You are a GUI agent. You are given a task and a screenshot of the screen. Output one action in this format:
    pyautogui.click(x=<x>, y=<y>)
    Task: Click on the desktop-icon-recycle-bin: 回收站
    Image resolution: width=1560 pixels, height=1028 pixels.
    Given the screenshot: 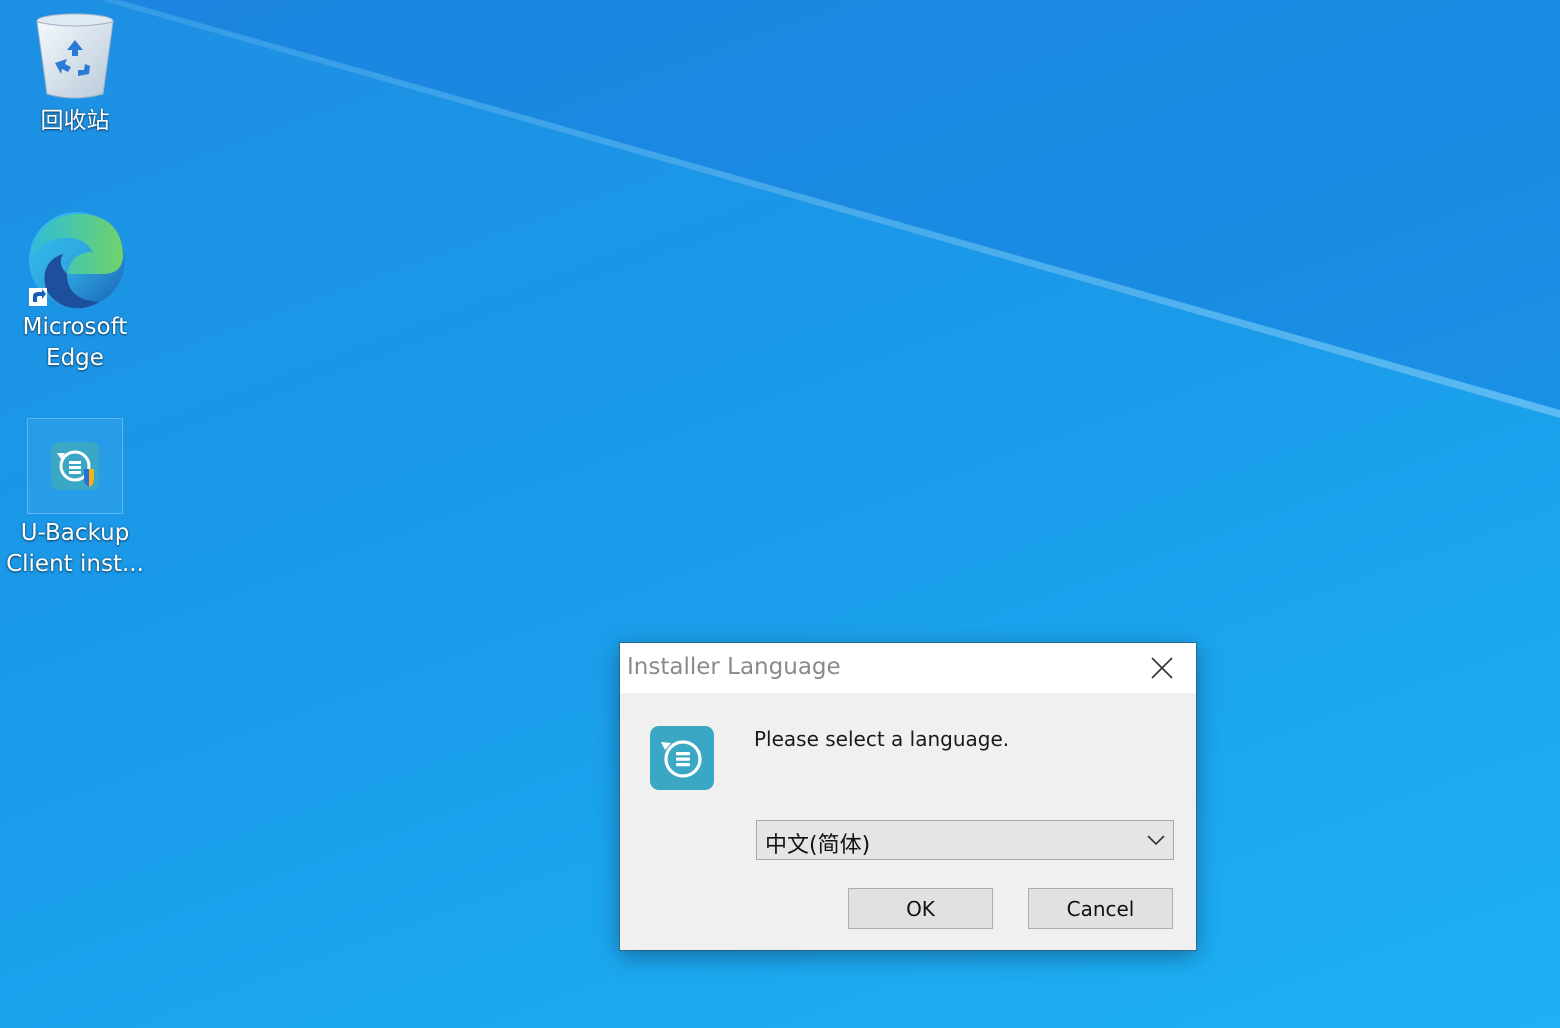 What is the action you would take?
    pyautogui.click(x=75, y=72)
    